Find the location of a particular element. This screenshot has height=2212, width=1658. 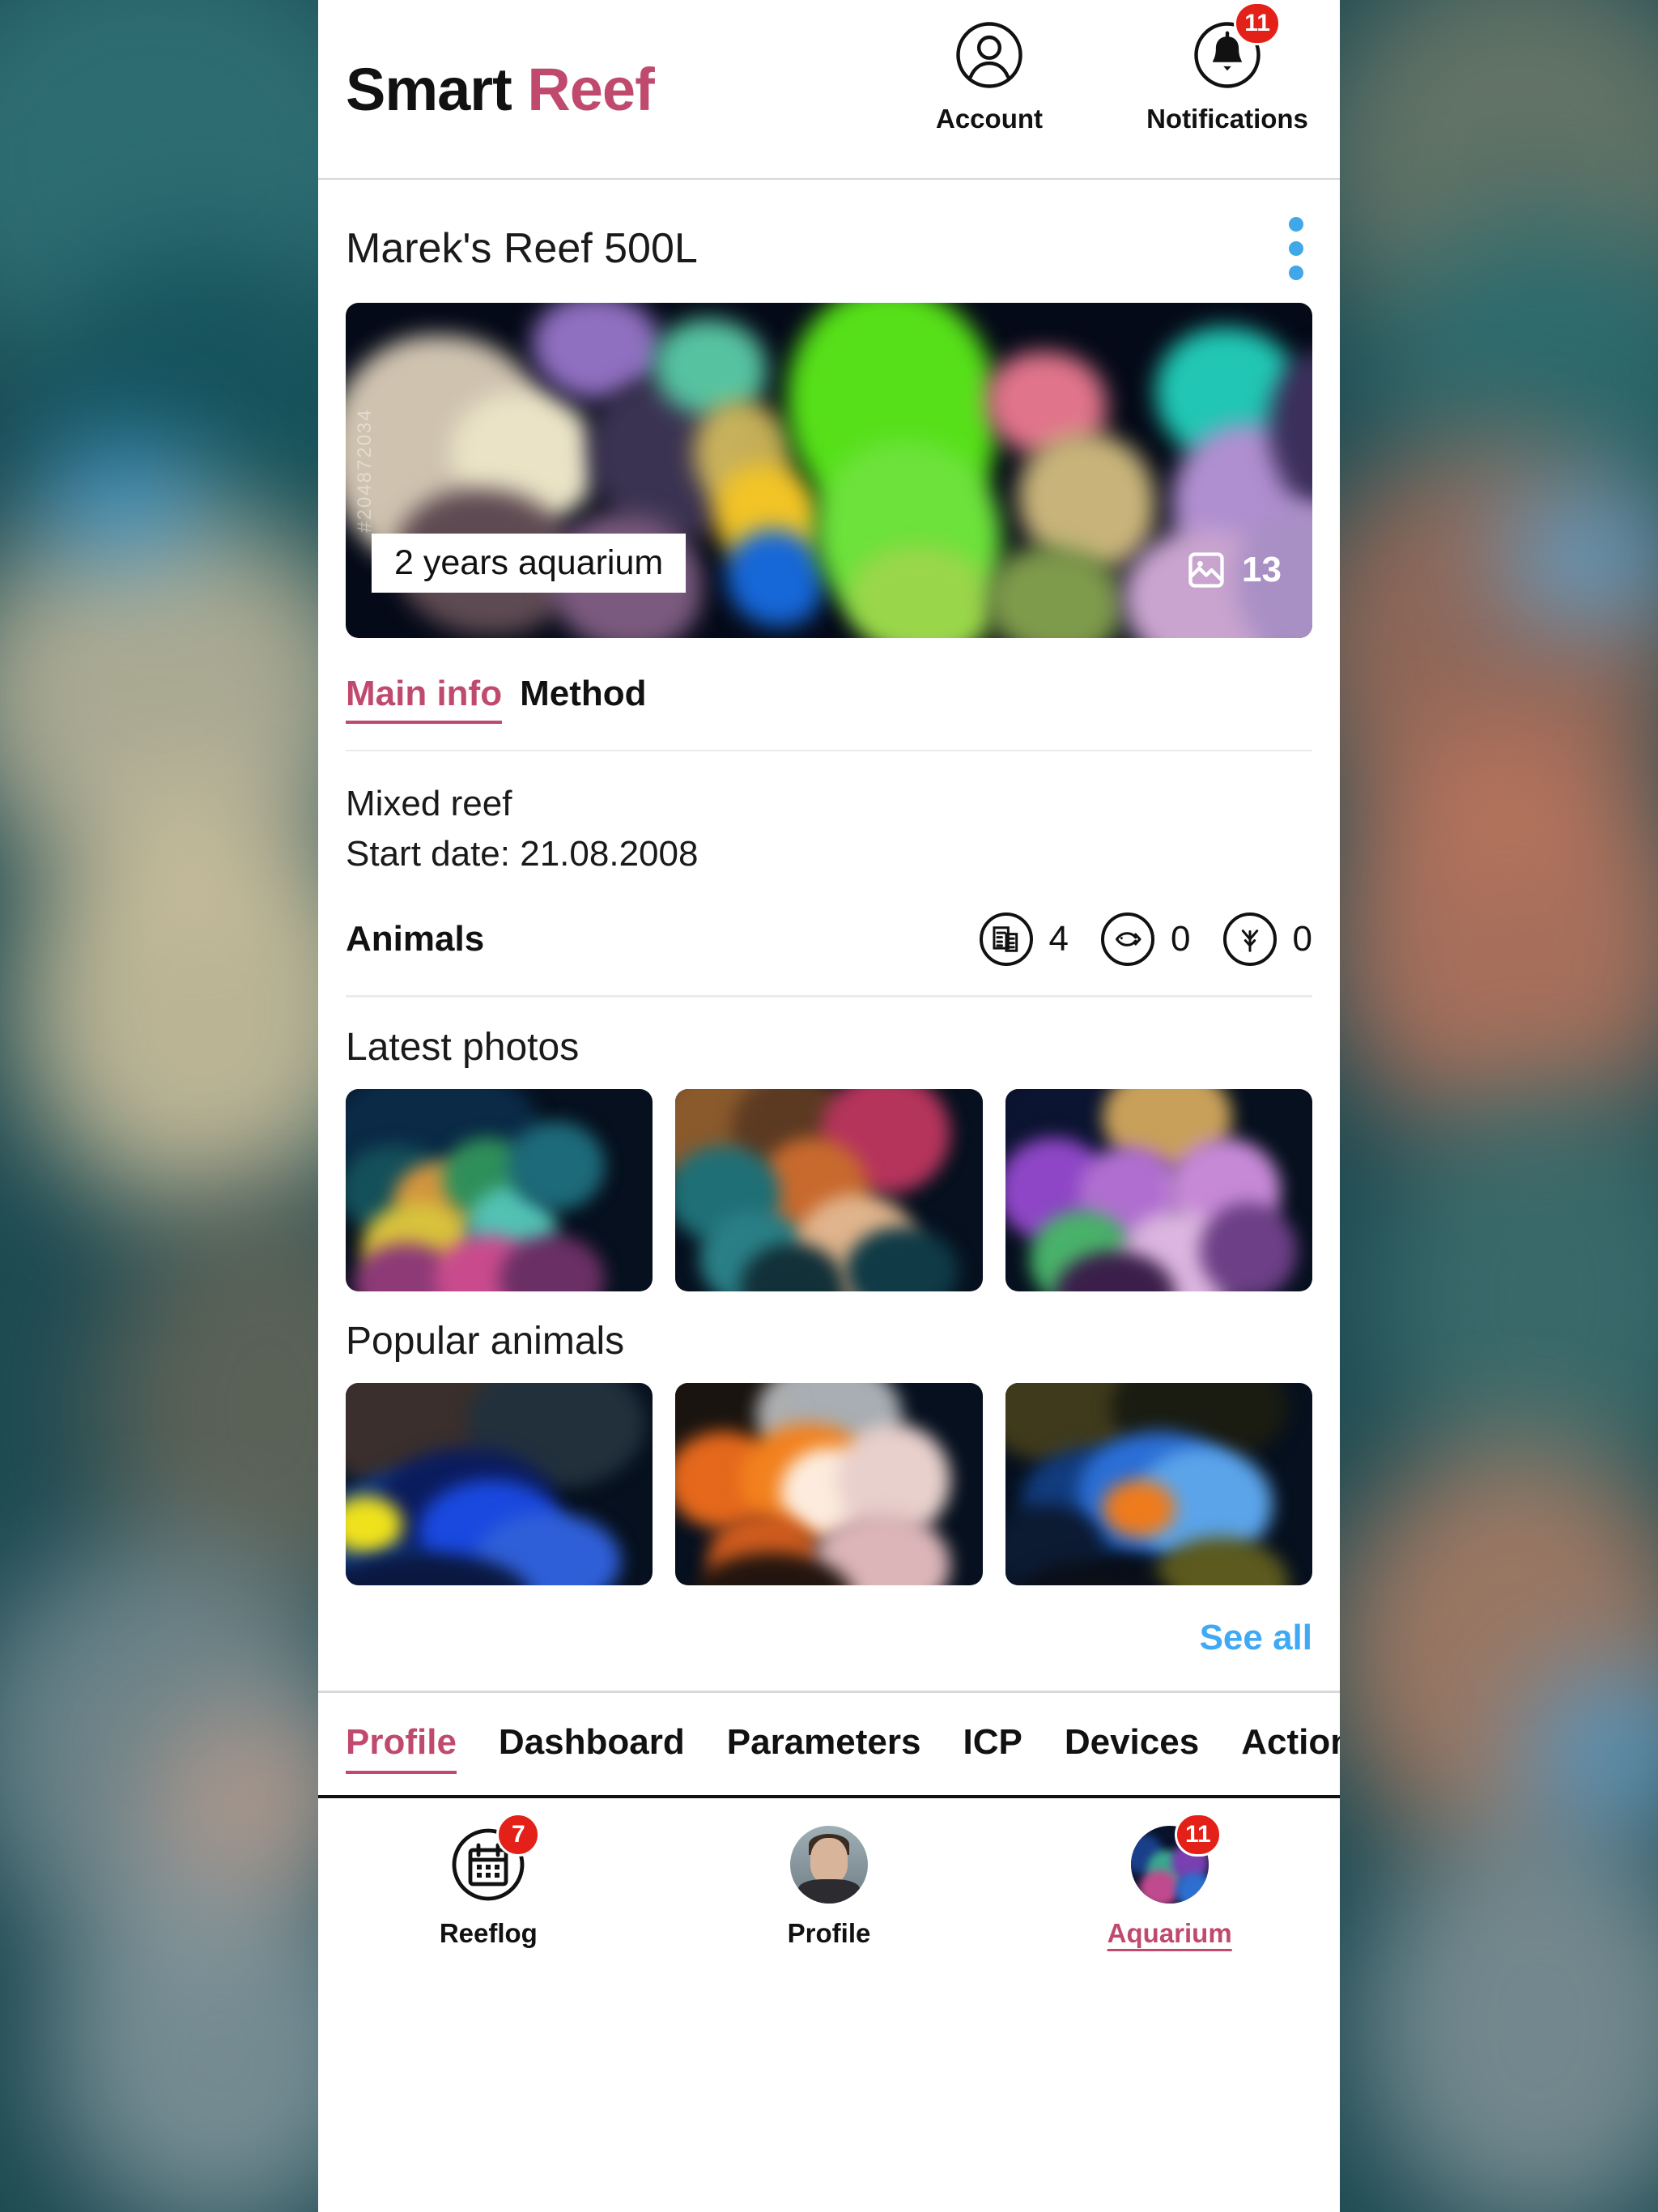

popular-animals-list is located at coordinates (829, 1483).